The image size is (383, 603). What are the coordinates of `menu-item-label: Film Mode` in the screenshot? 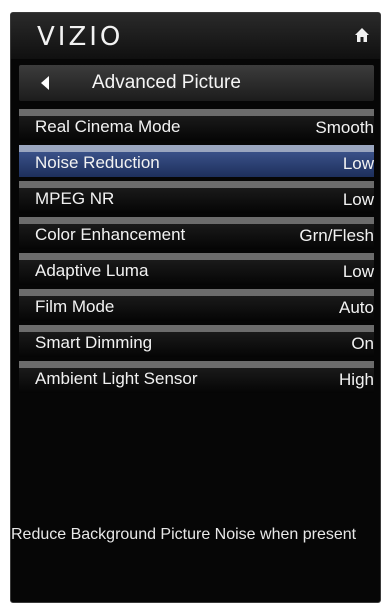 It's located at (75, 306).